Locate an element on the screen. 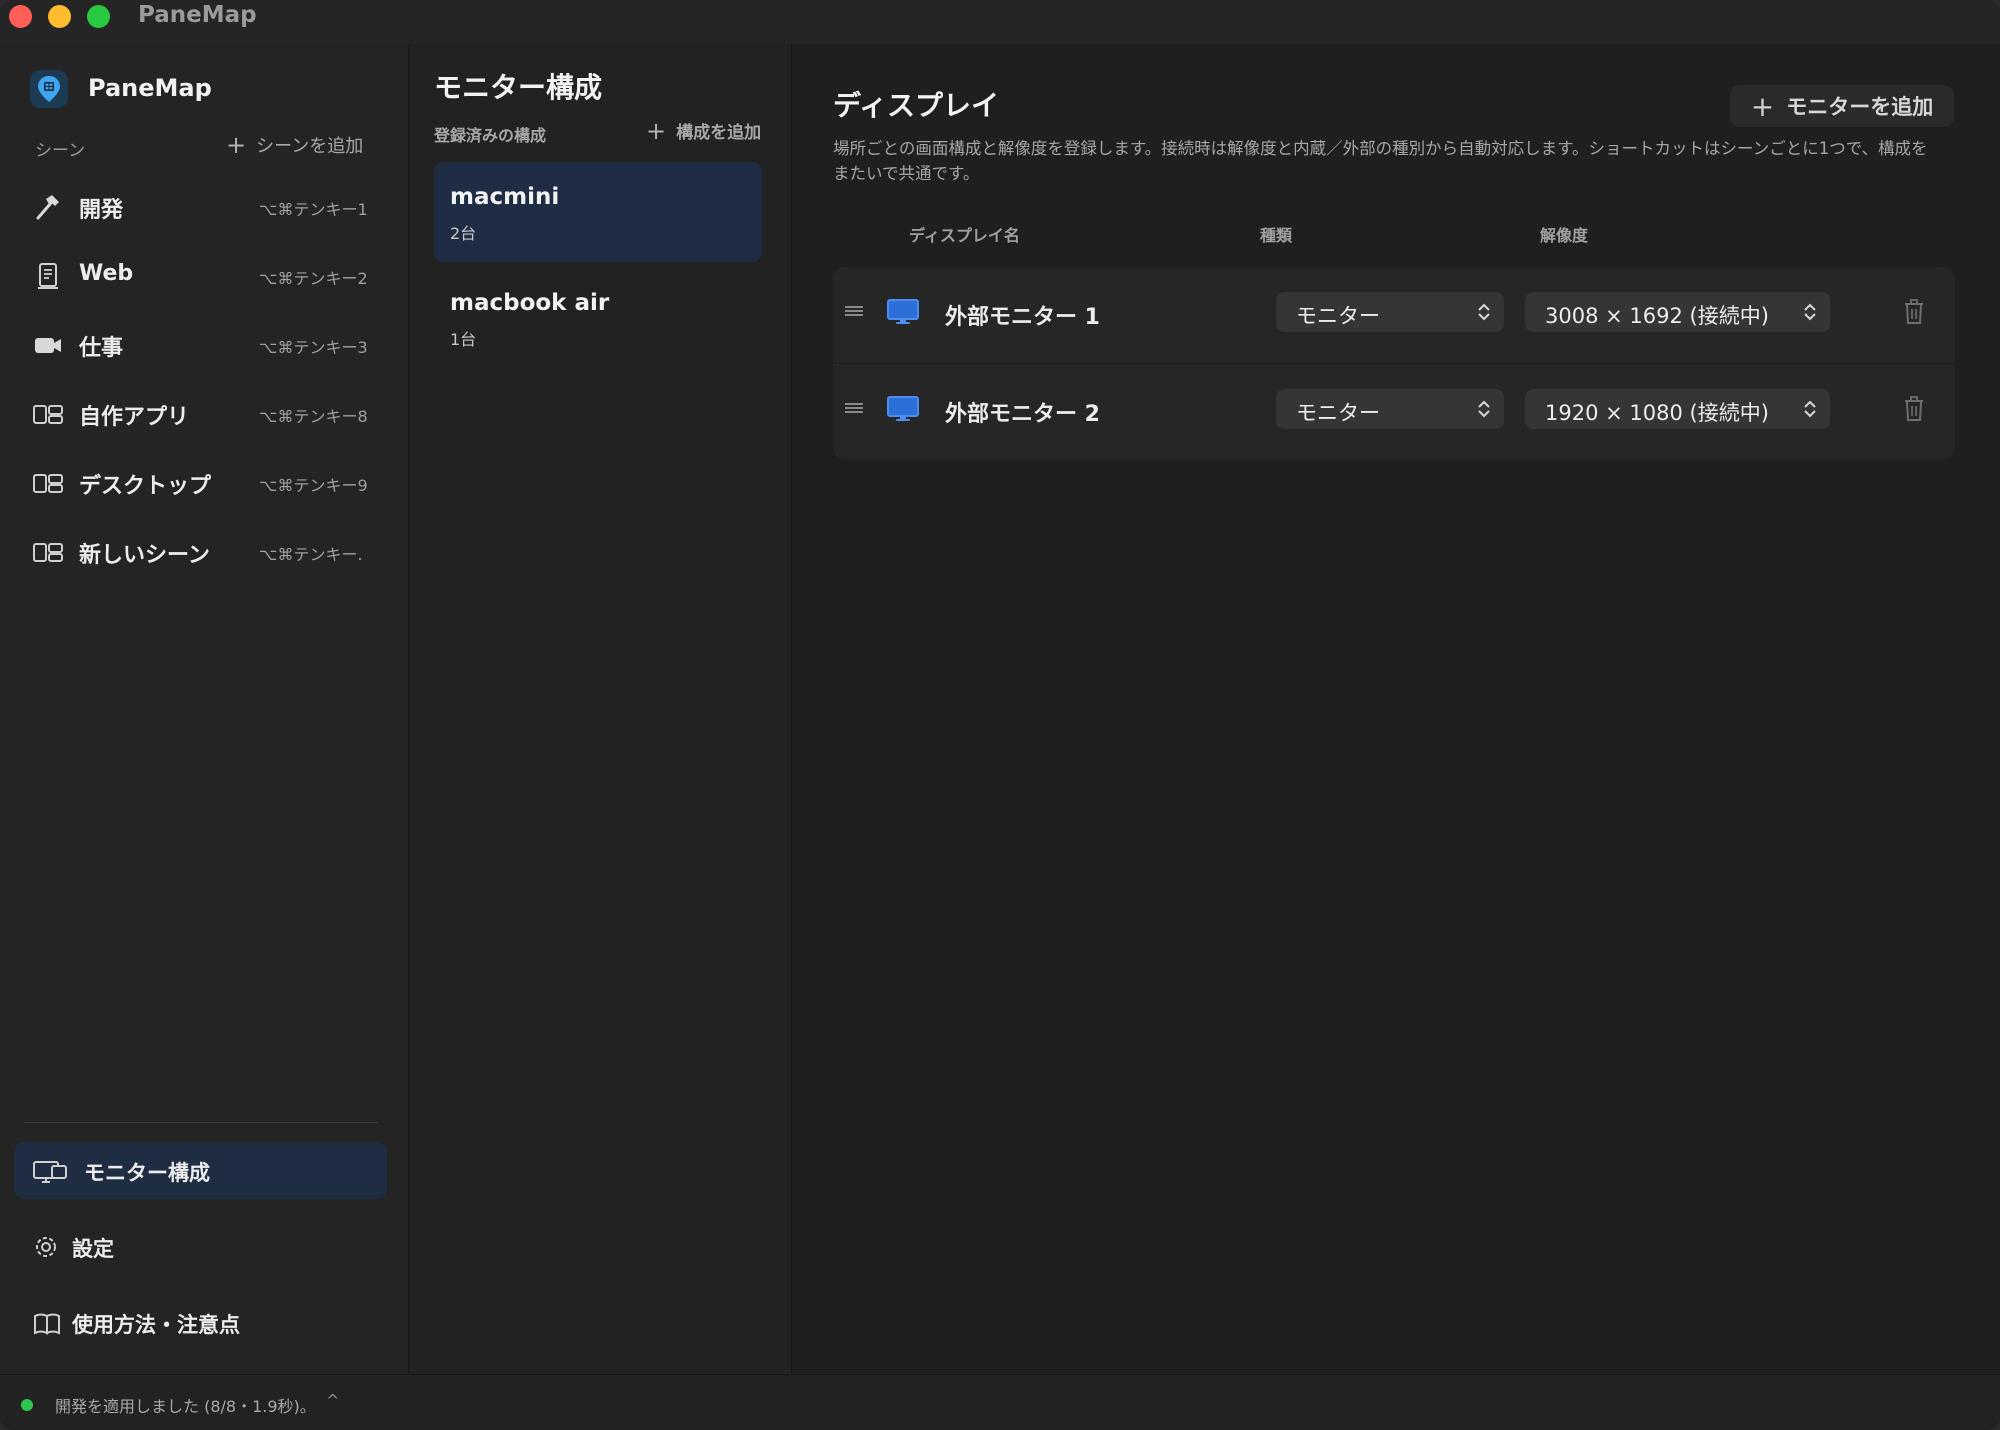  config-name: macbook air is located at coordinates (530, 303).